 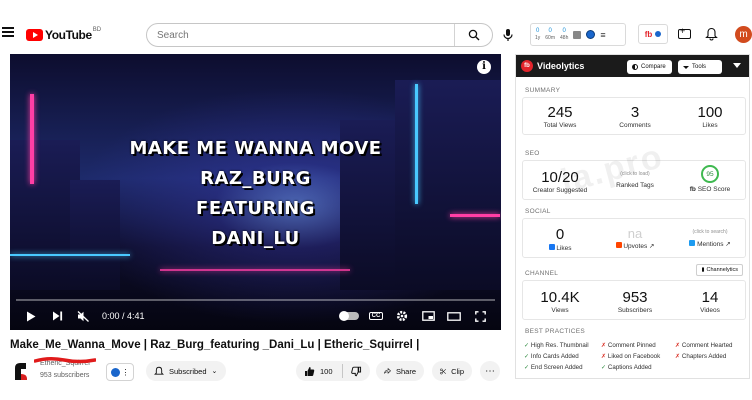 What do you see at coordinates (443, 371) in the screenshot?
I see `scissors-icon` at bounding box center [443, 371].